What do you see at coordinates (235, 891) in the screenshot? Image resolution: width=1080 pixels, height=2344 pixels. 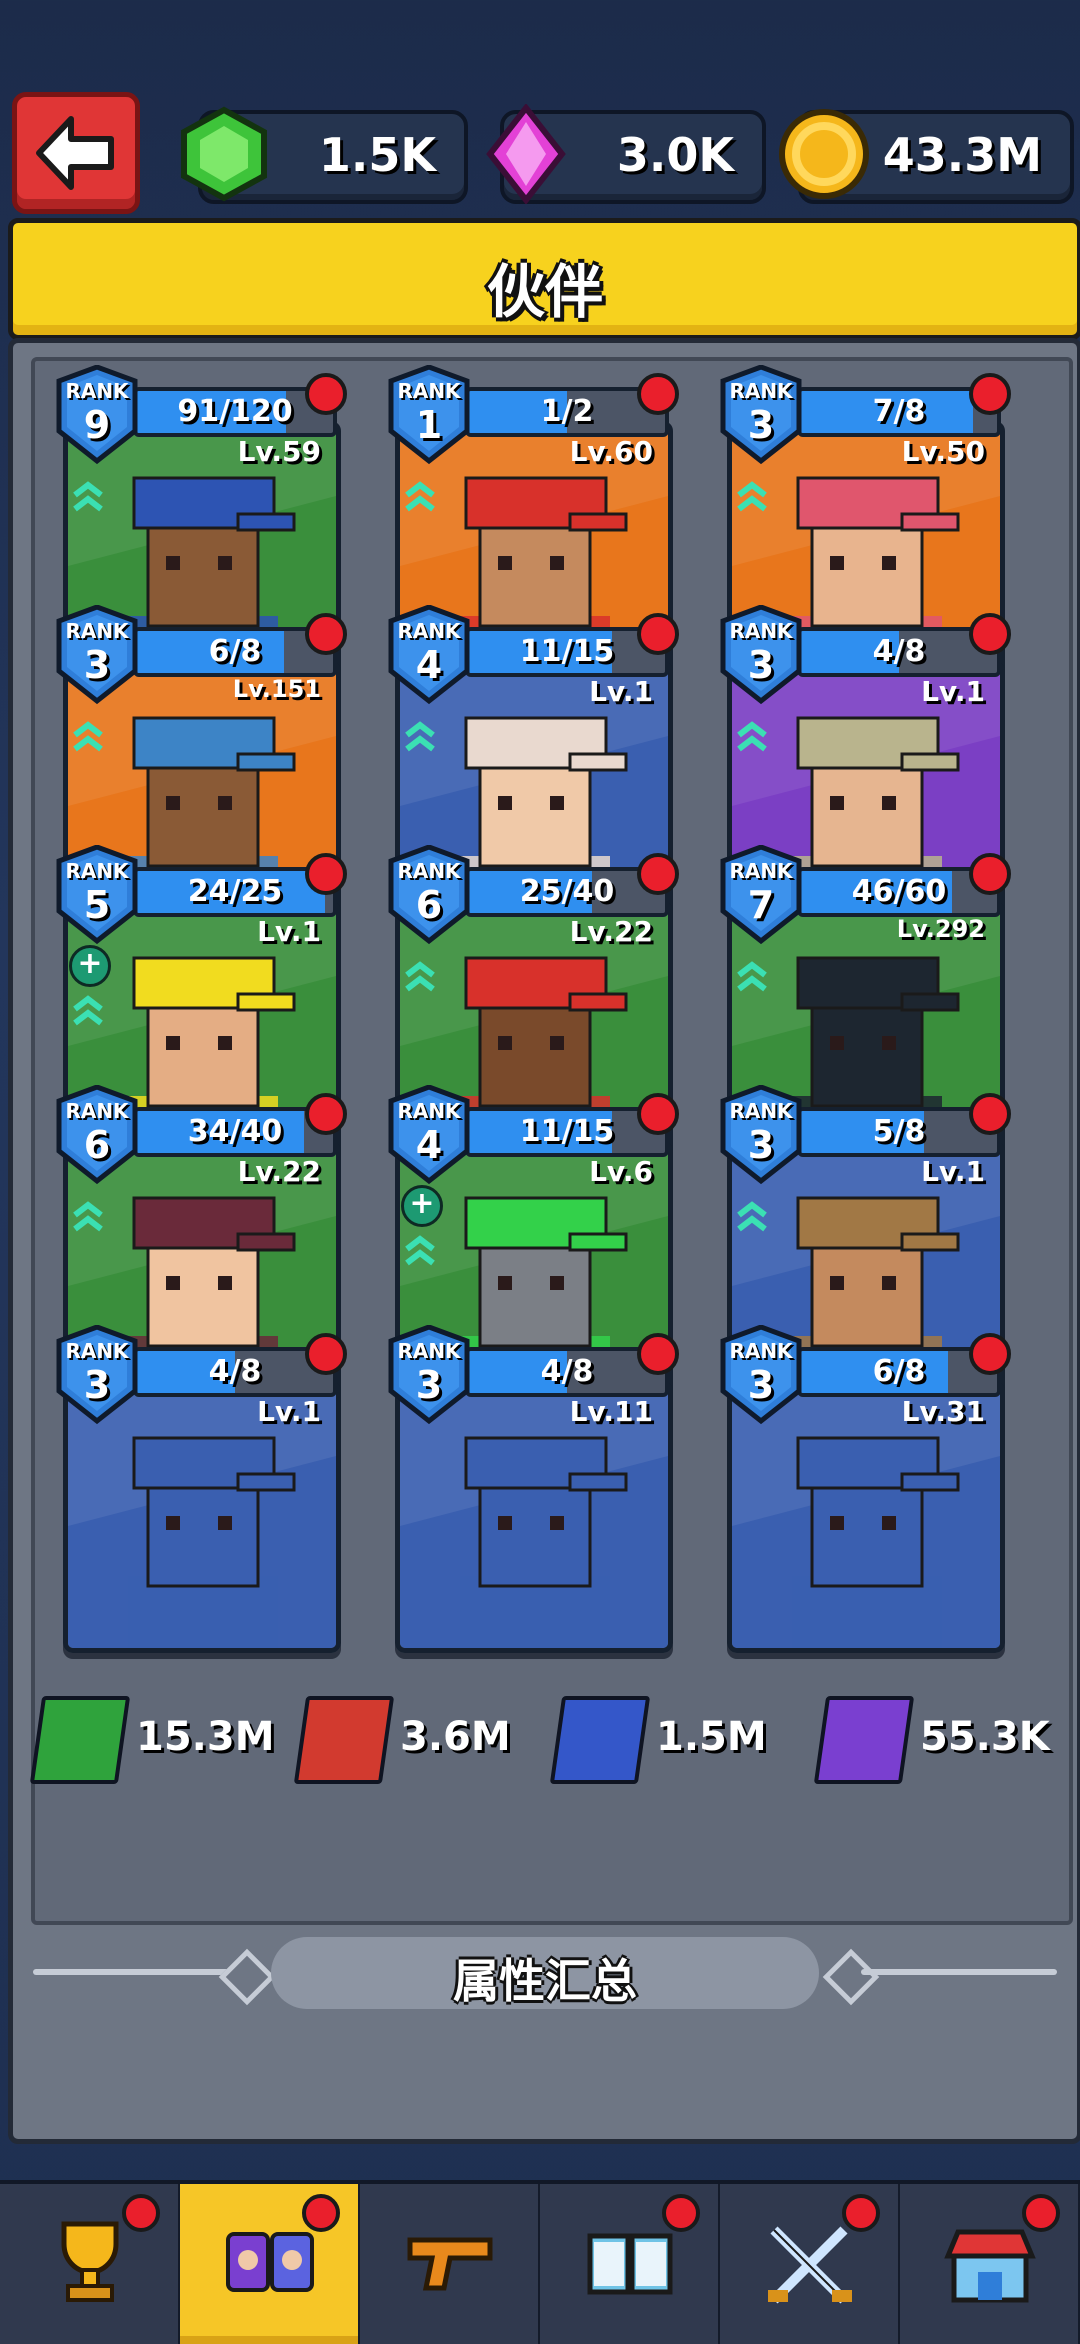 I see `rank-progress-text: 24/25` at bounding box center [235, 891].